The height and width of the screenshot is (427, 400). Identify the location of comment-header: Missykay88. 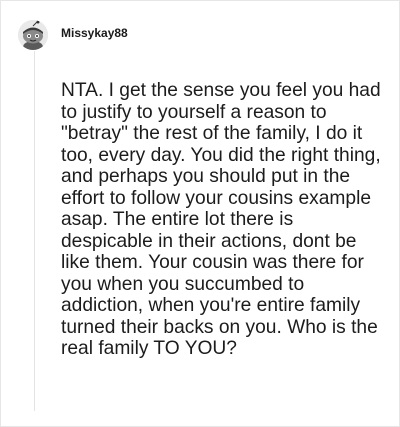
(73, 35).